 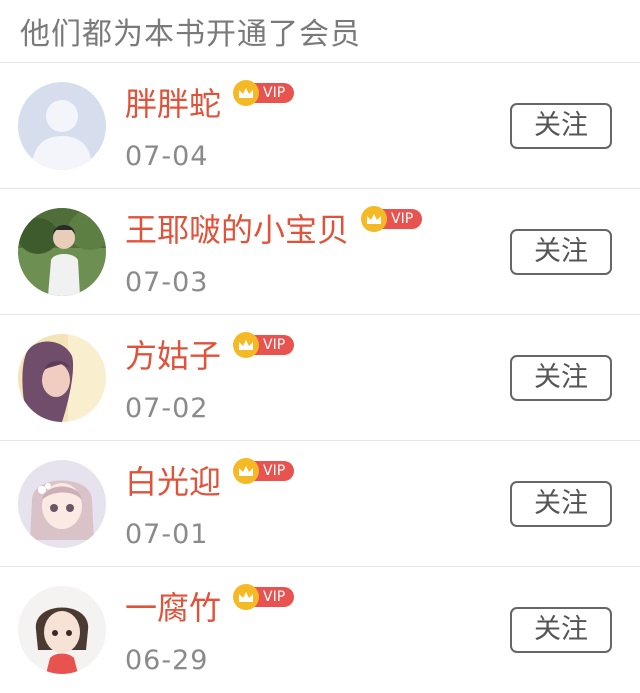 What do you see at coordinates (173, 356) in the screenshot?
I see `member-name: 方姑子` at bounding box center [173, 356].